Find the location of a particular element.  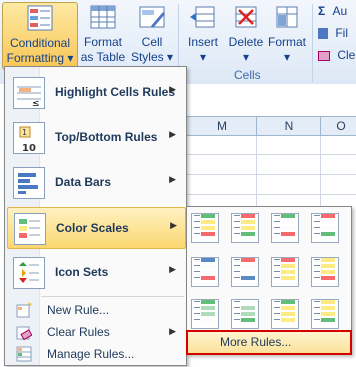

format-button: Format ▾ is located at coordinates (287, 33).